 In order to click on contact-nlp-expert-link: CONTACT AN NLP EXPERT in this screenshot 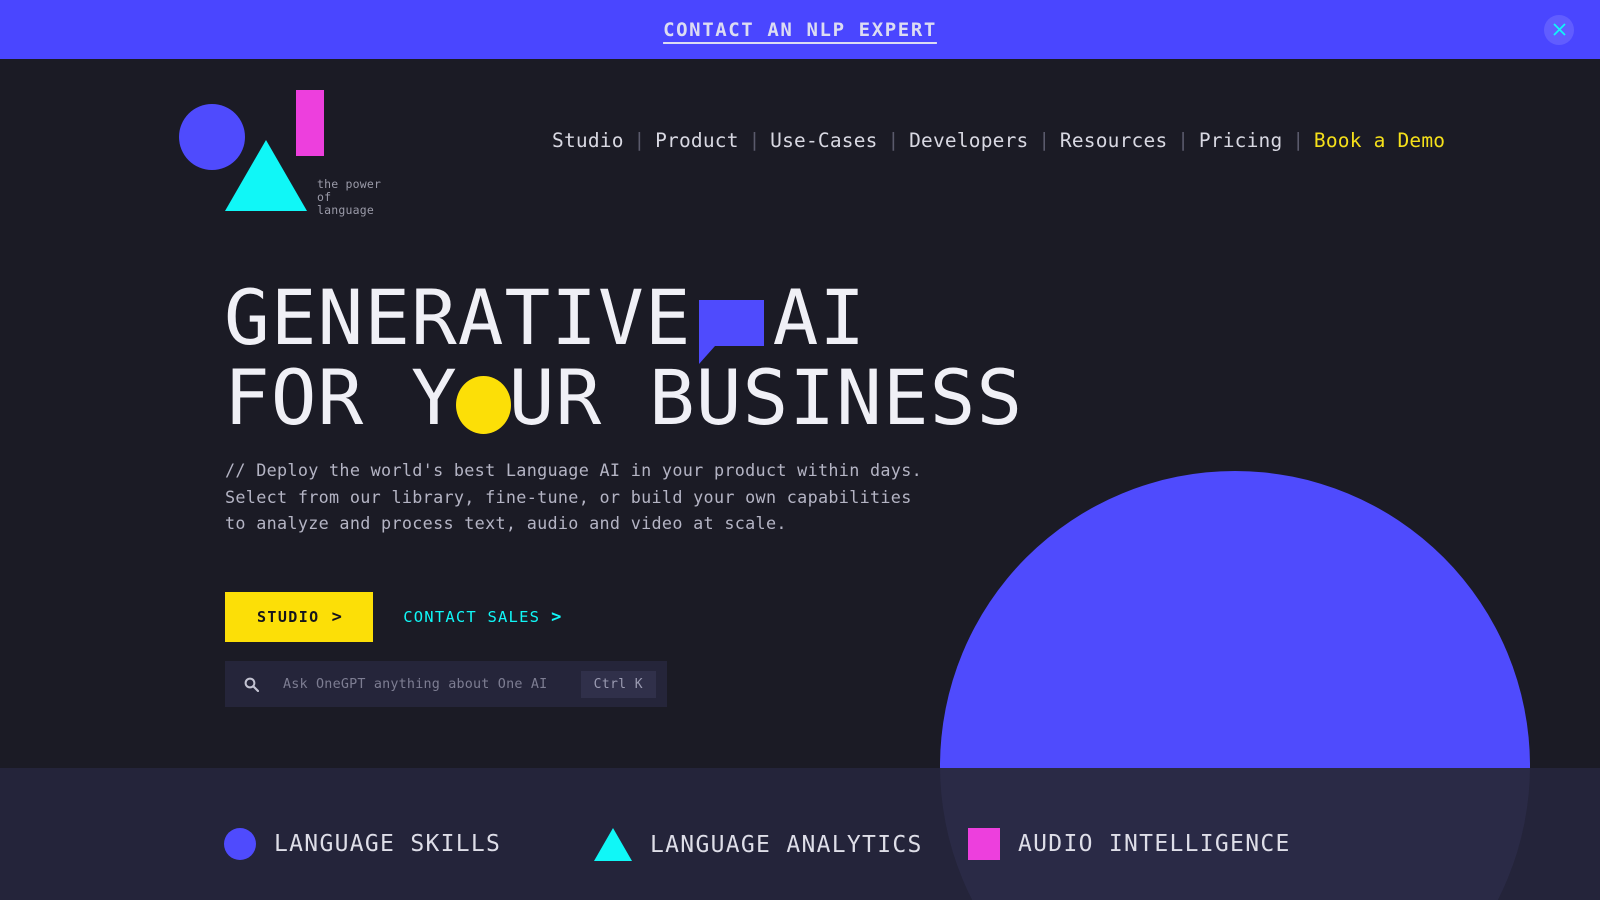, I will do `click(800, 30)`.